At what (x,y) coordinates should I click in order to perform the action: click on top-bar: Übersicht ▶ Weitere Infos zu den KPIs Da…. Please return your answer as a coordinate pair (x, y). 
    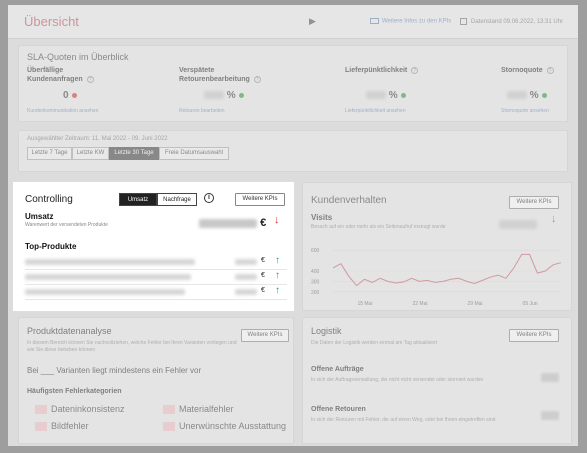
    Looking at the image, I should click on (293, 22).